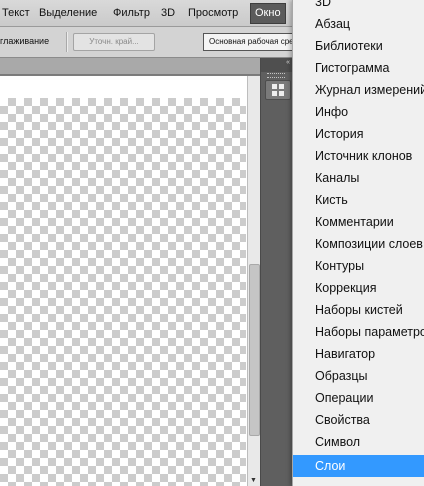 Image resolution: width=424 pixels, height=486 pixels. What do you see at coordinates (358, 466) in the screenshot?
I see `menu-item-layers: Слои` at bounding box center [358, 466].